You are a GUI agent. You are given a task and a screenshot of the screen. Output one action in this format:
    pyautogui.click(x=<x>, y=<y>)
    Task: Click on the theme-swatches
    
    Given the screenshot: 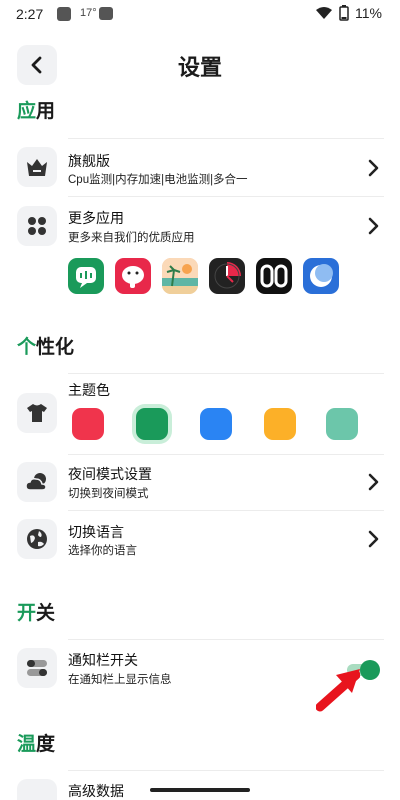 What is the action you would take?
    pyautogui.click(x=220, y=424)
    